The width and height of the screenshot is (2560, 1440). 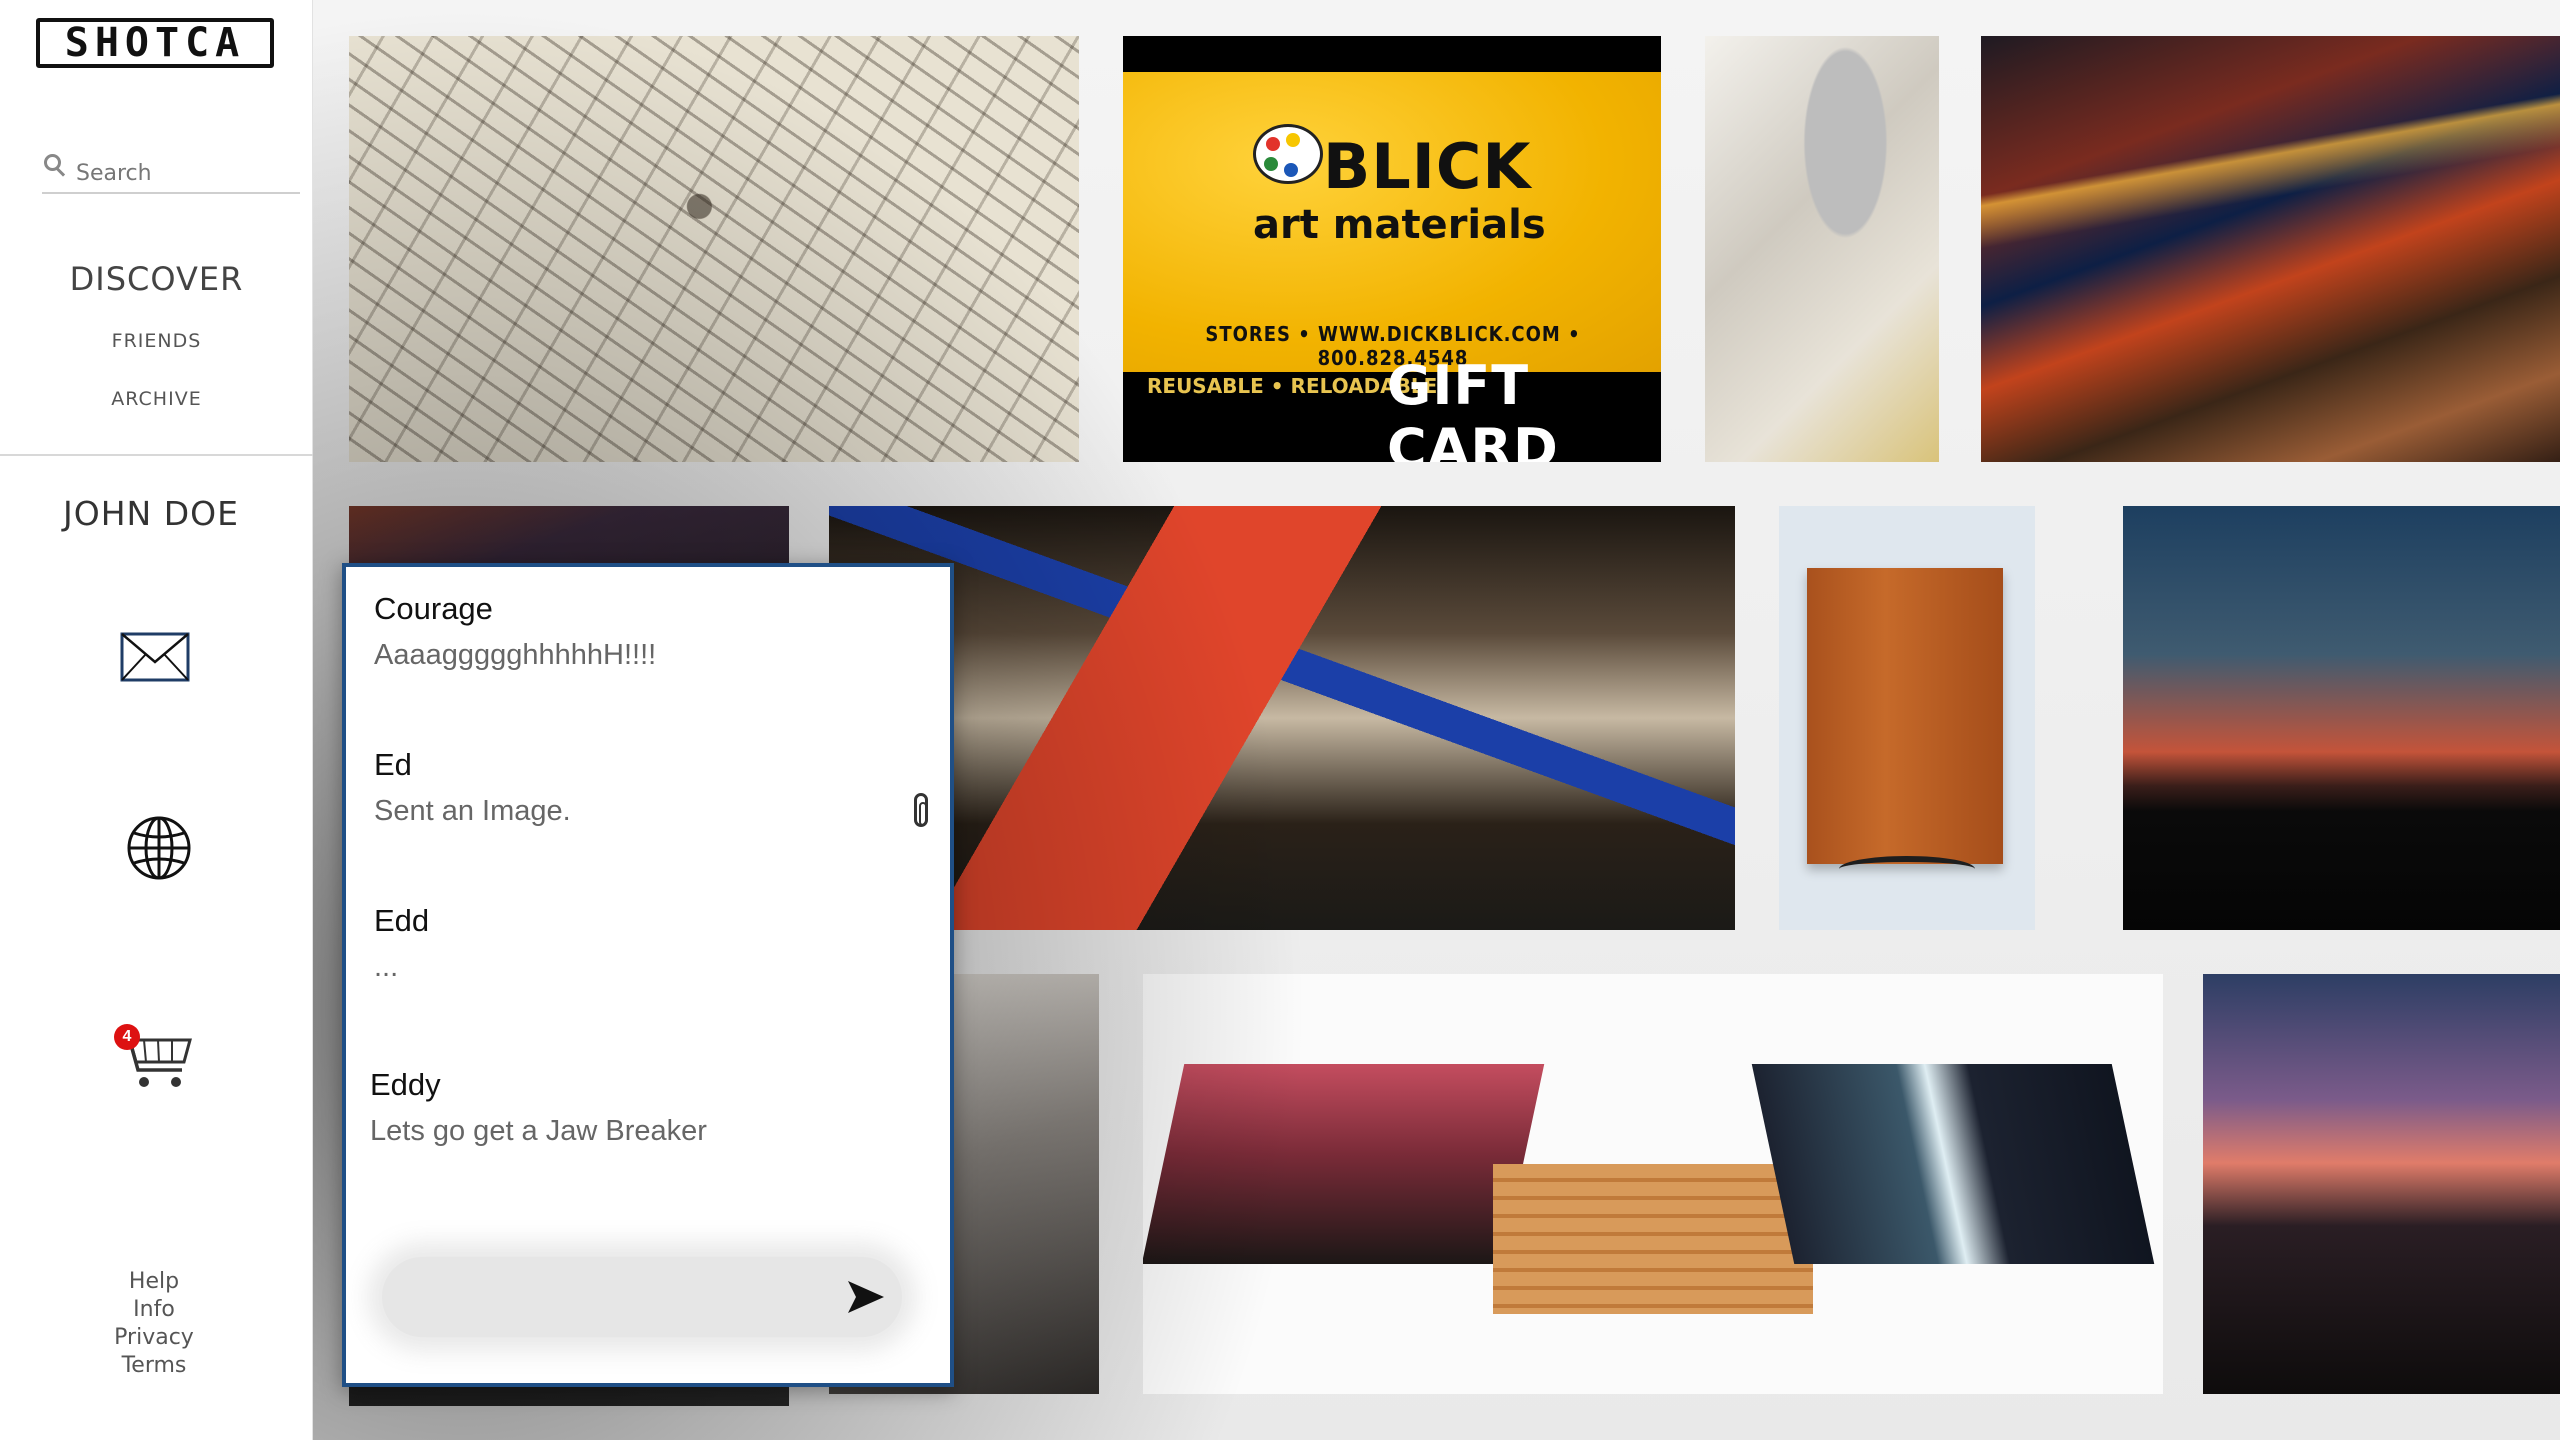 I want to click on search-bar, so click(x=171, y=172).